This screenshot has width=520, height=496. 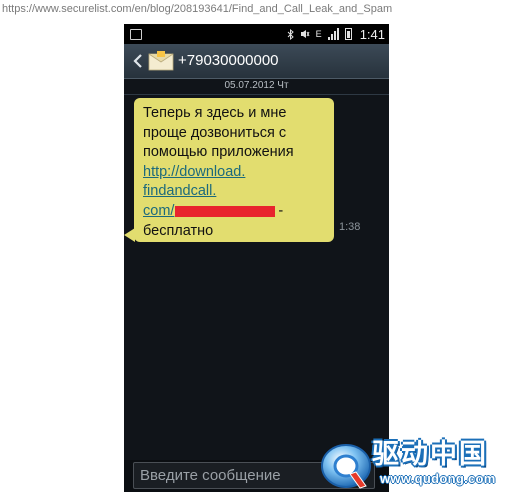 I want to click on back-icon, so click(x=138, y=61).